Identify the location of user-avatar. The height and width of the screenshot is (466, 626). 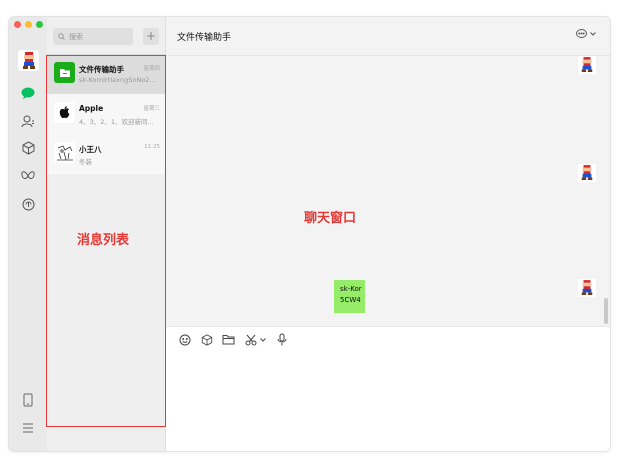
(28, 60).